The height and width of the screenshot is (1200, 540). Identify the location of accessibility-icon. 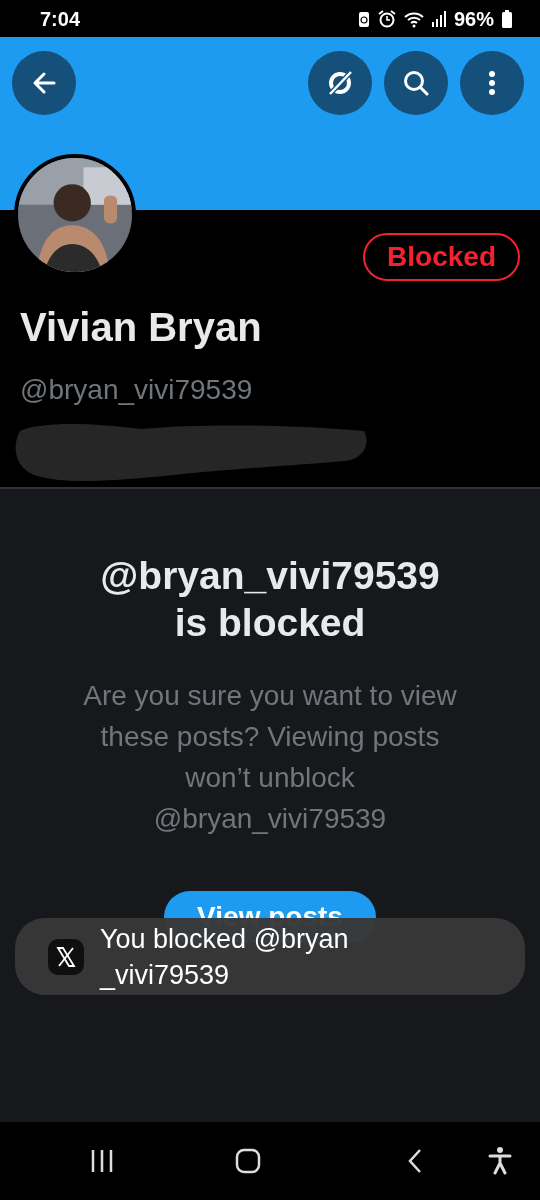
(500, 1161).